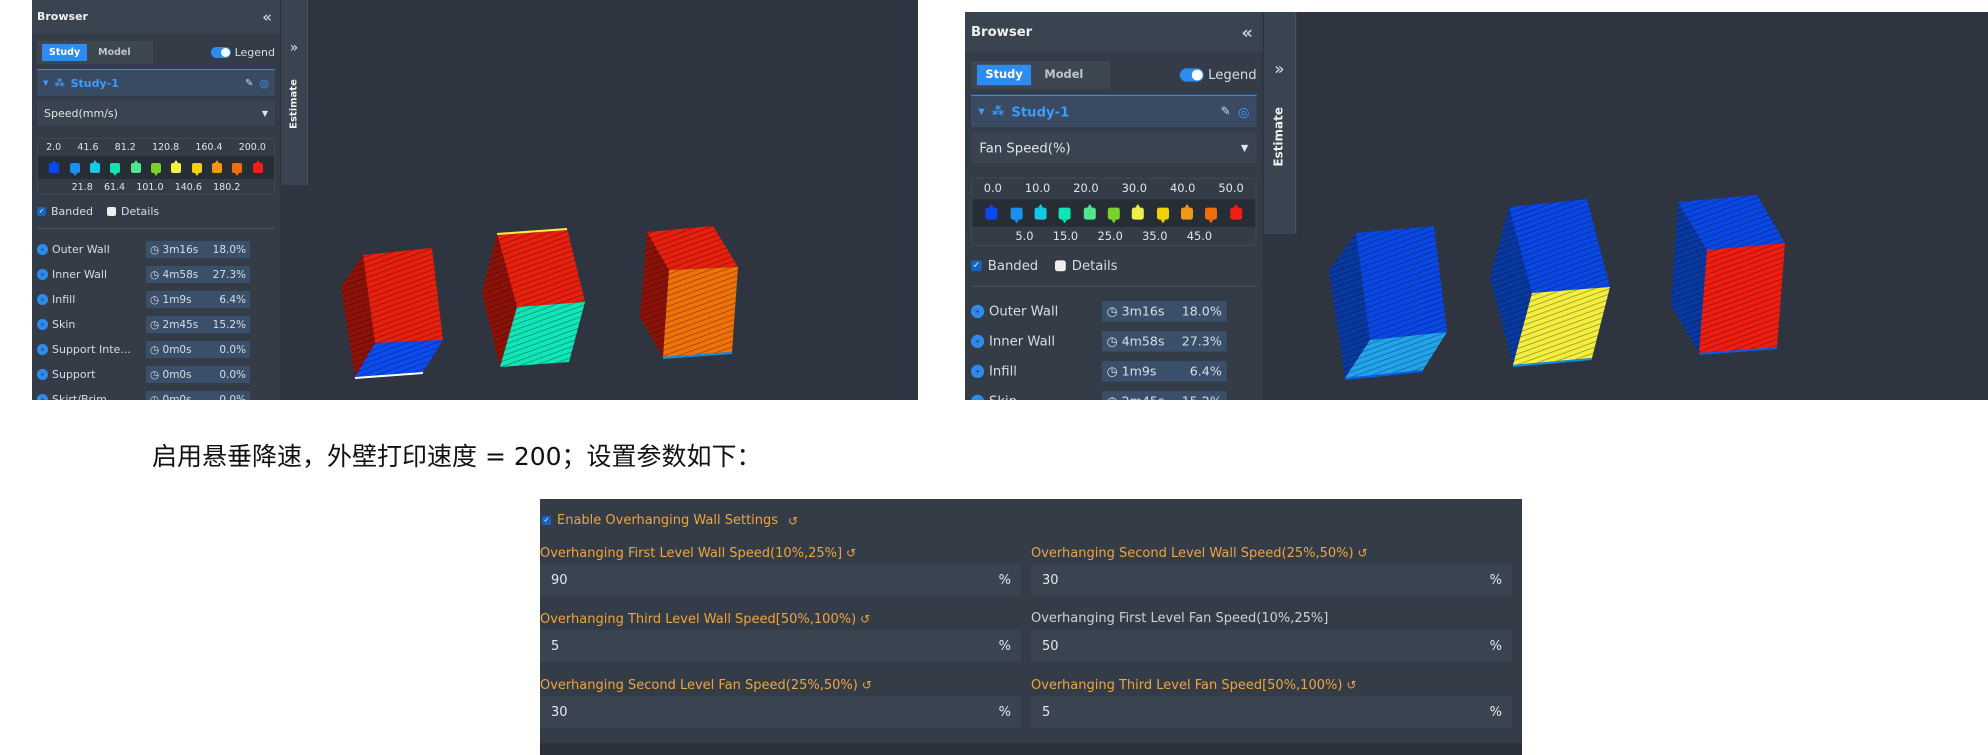 This screenshot has height=755, width=1988. Describe the element at coordinates (64, 299) in the screenshot. I see `feature-name: Infill` at that location.